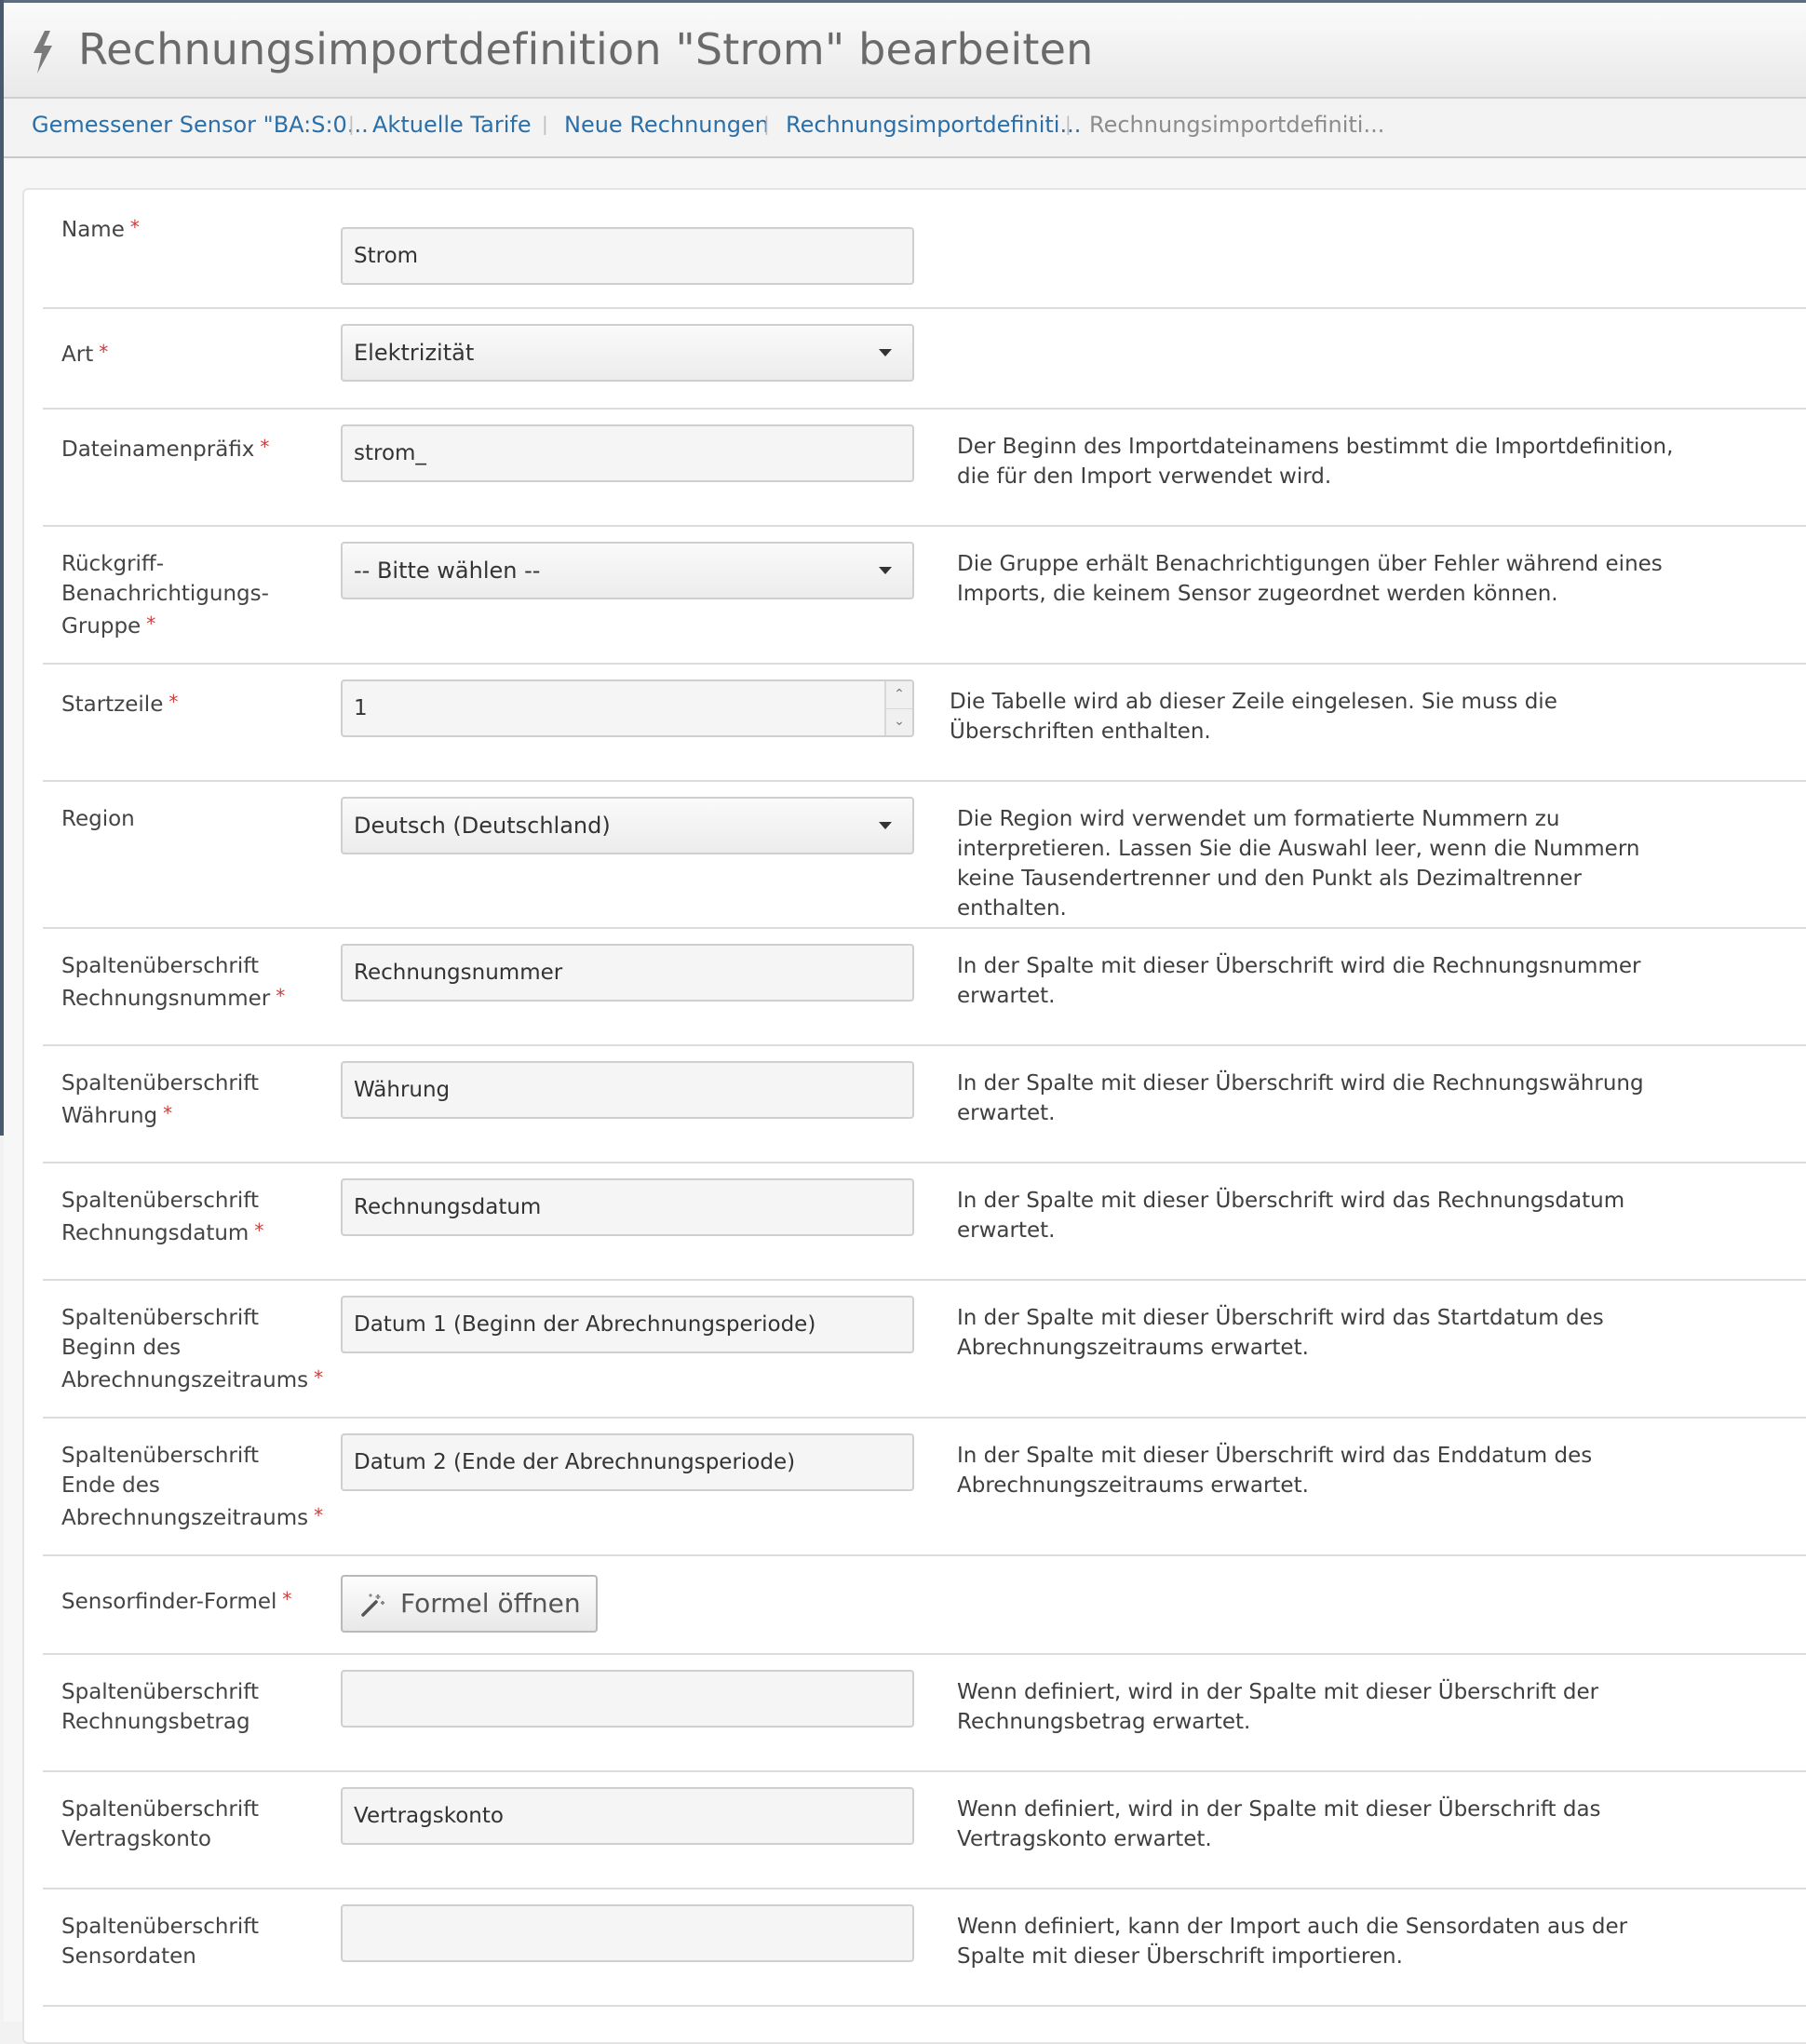  Describe the element at coordinates (160, 1824) in the screenshot. I see `contract-account-column-label: Spaltenüberschrift Vertragskonto` at that location.